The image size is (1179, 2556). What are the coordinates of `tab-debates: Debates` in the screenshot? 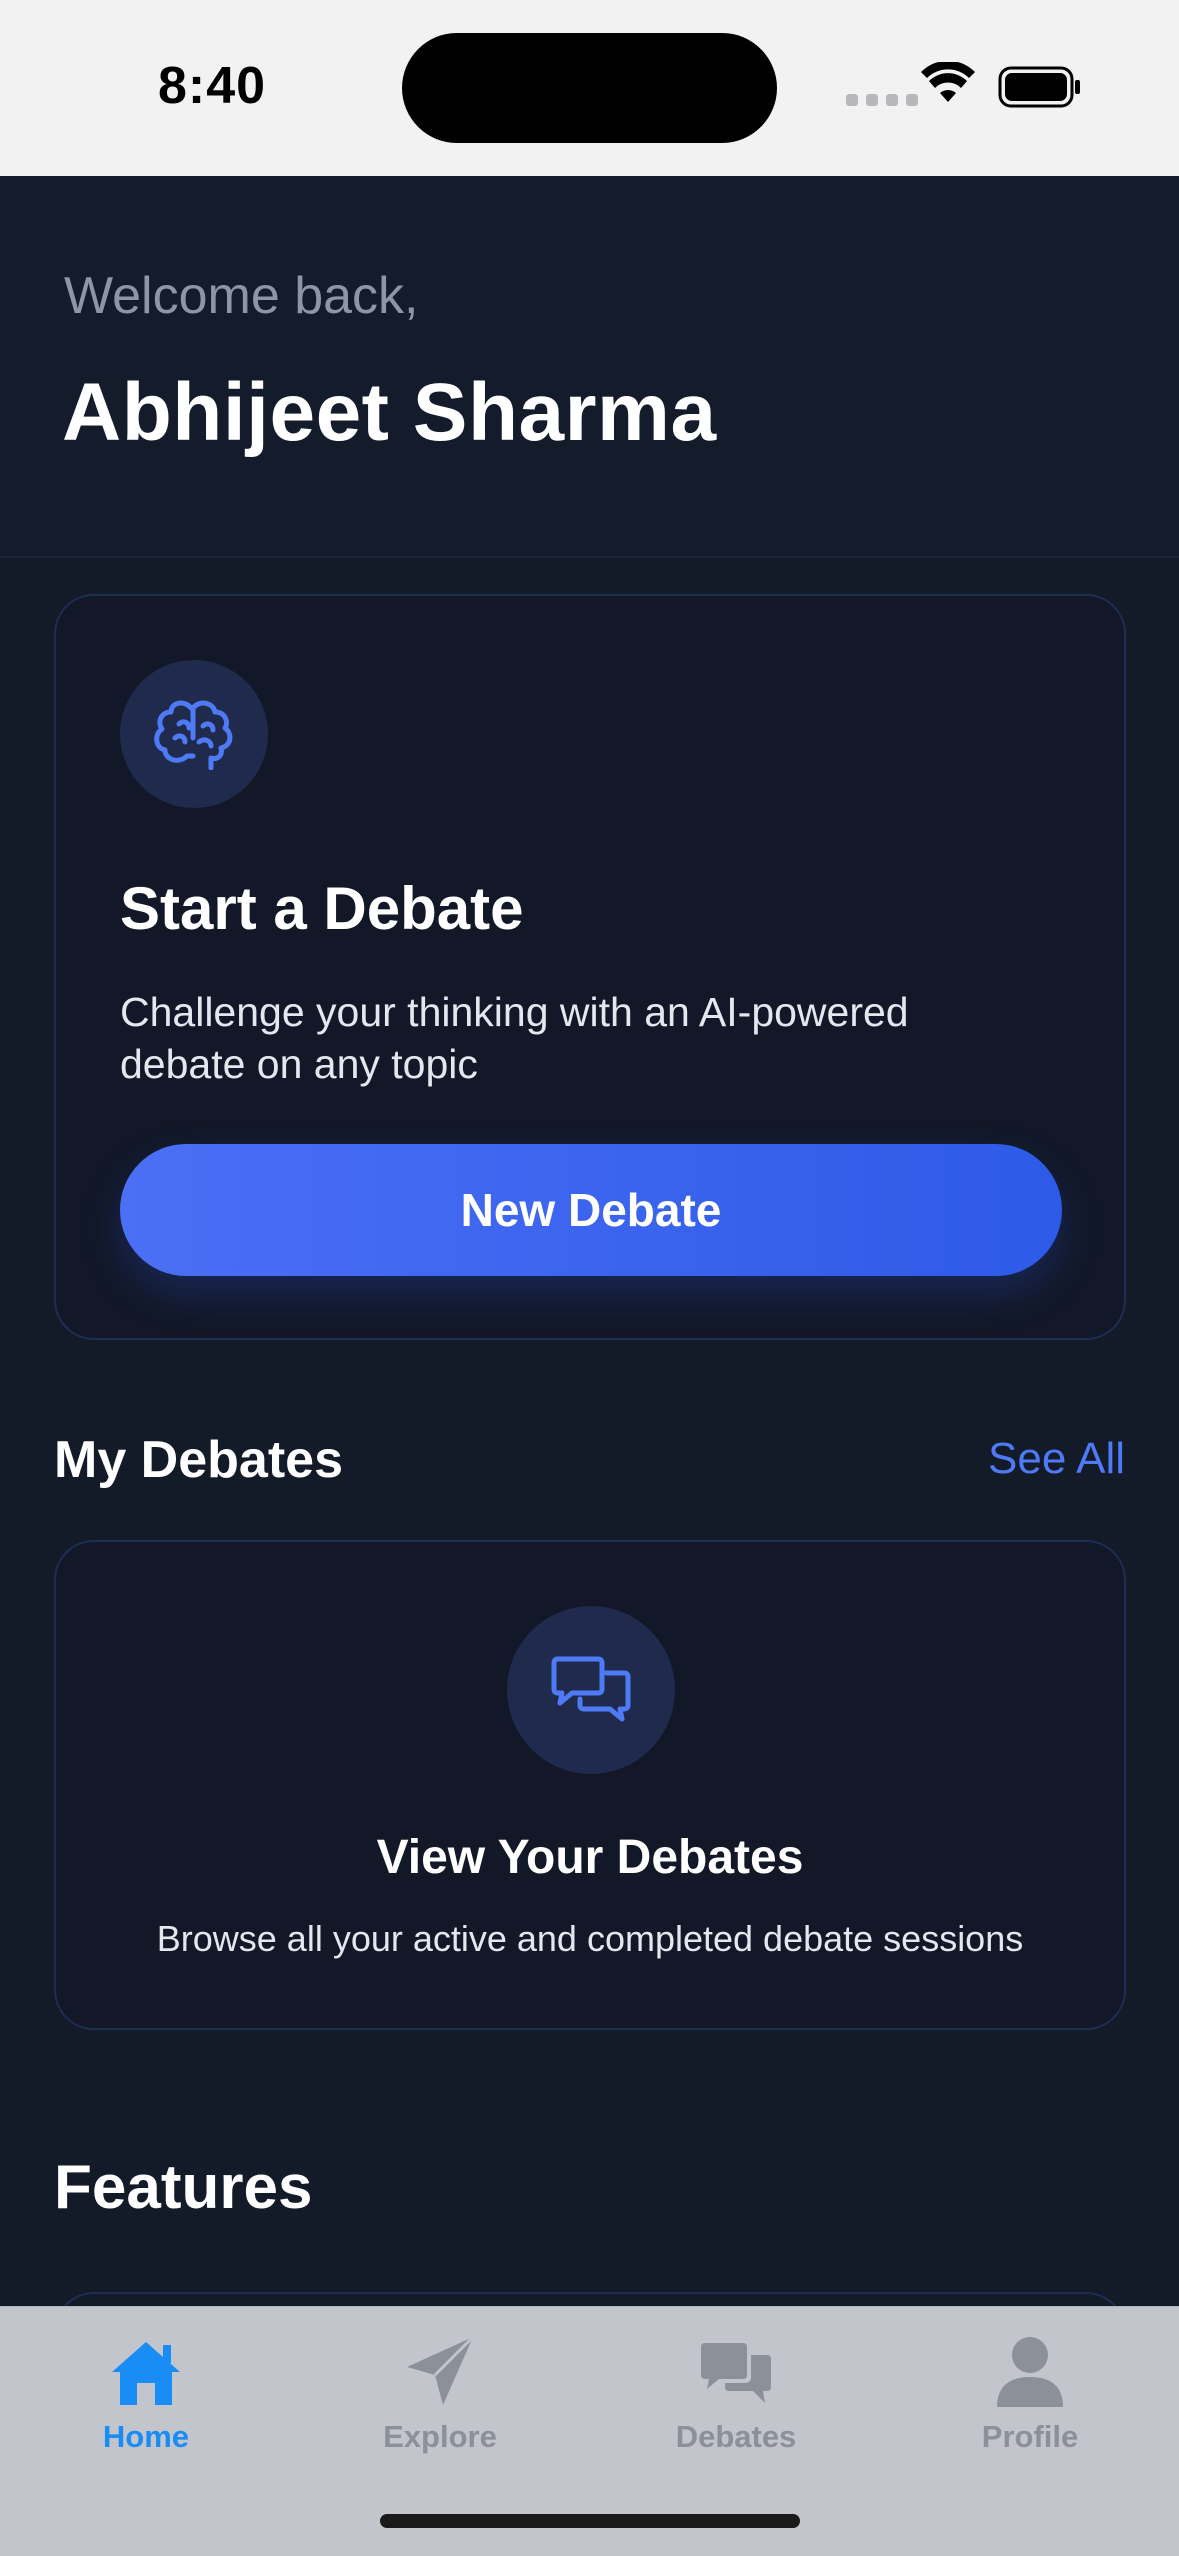 It's located at (736, 2397).